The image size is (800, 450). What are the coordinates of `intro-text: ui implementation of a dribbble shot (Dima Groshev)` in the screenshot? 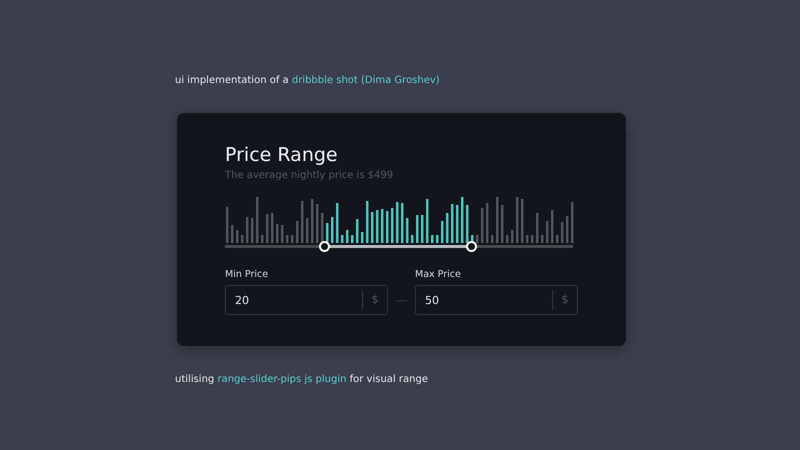 It's located at (307, 81).